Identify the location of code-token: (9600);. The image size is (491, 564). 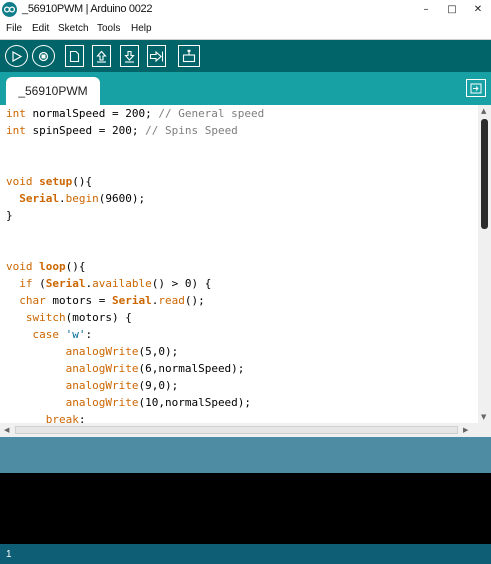
(122, 198).